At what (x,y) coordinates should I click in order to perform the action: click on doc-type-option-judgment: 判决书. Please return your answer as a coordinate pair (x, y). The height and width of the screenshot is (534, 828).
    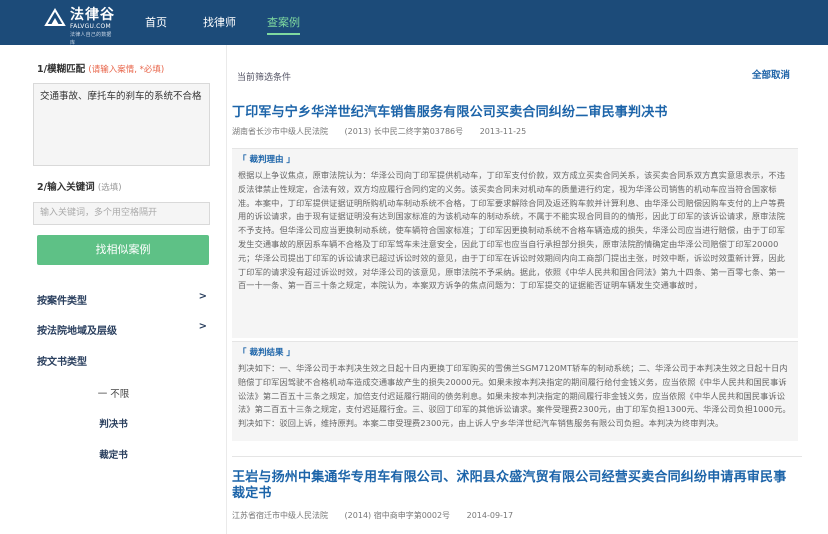
    Looking at the image, I should click on (113, 423).